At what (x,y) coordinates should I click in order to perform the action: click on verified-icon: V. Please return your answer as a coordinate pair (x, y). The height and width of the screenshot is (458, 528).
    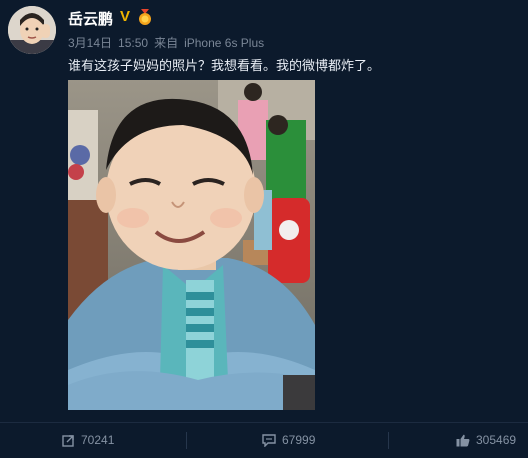
    Looking at the image, I should click on (124, 16).